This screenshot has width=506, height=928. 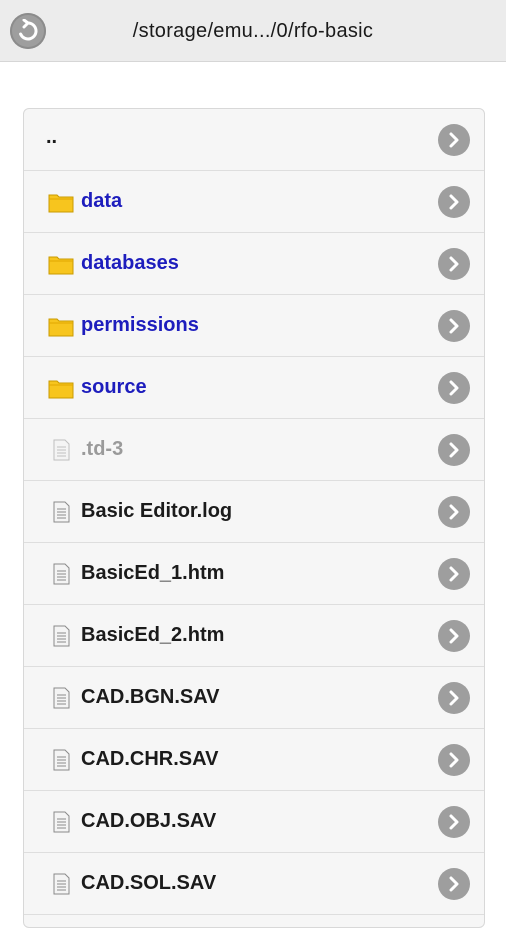 I want to click on list-item-file: BasicEd_1.htm, so click(x=254, y=574).